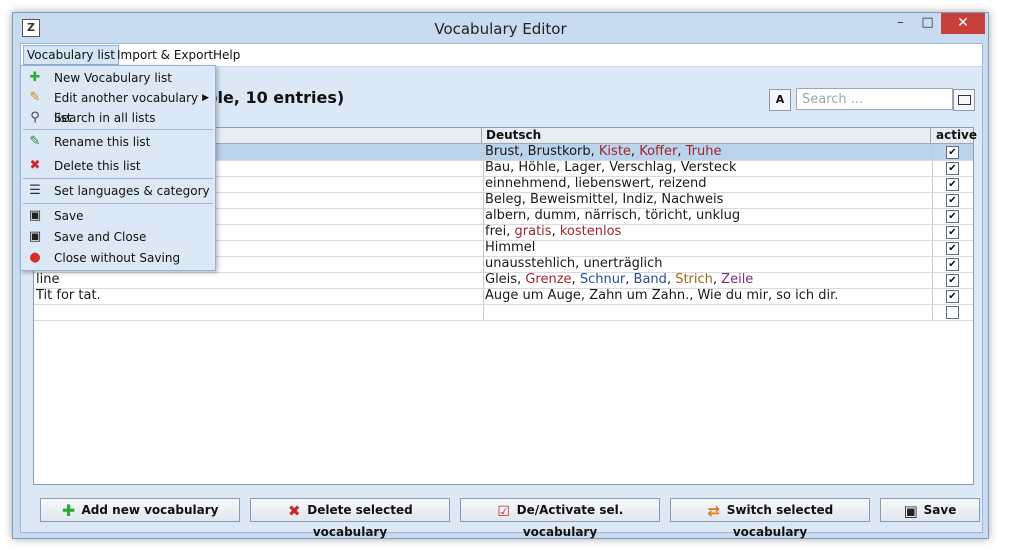  I want to click on minimize-button: –, so click(900, 23).